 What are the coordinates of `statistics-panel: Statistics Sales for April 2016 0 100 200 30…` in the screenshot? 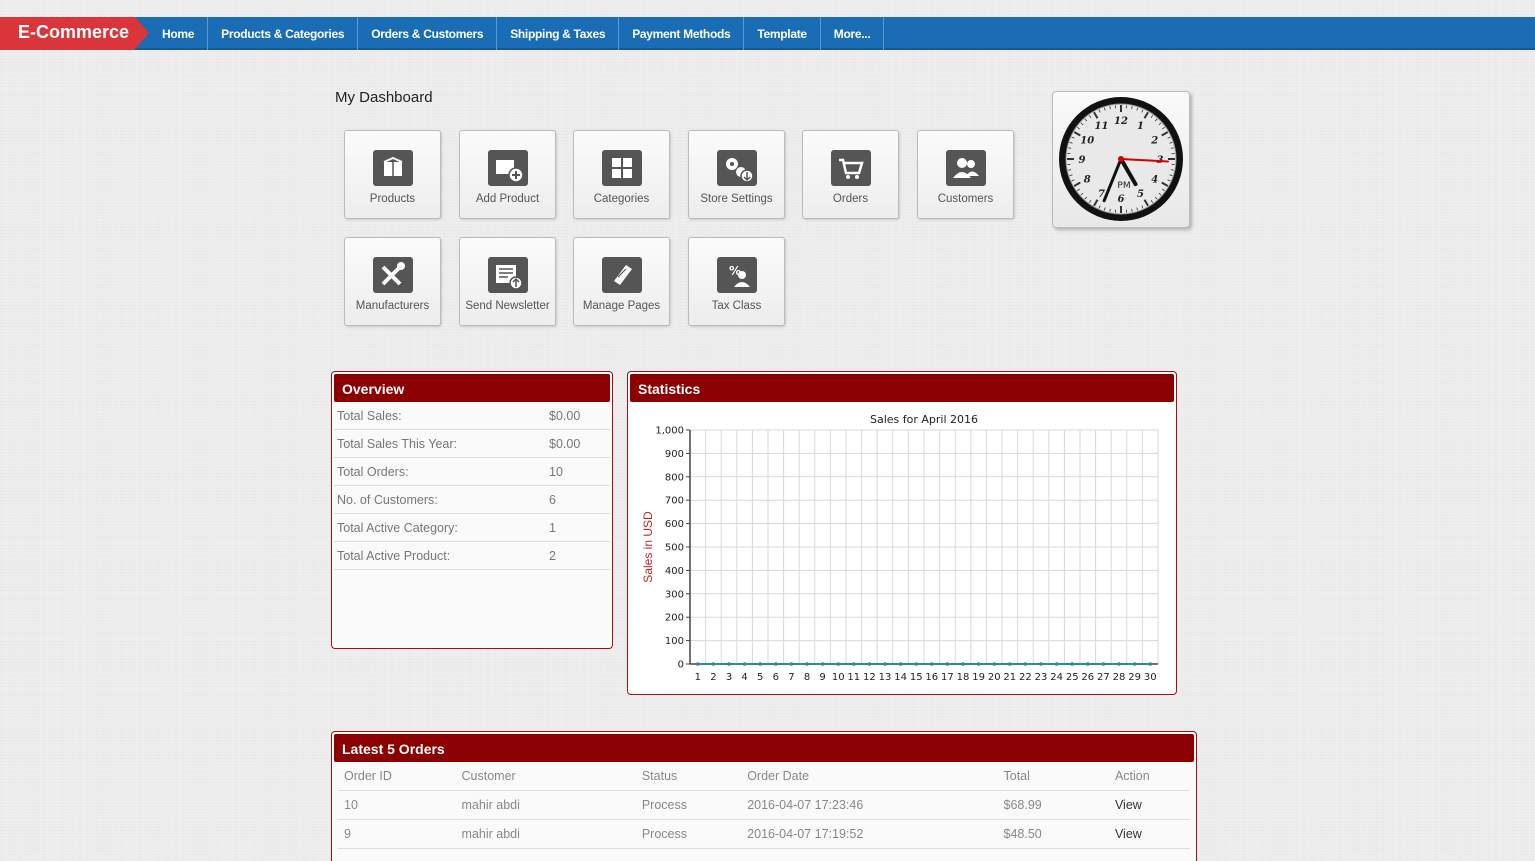 It's located at (902, 533).